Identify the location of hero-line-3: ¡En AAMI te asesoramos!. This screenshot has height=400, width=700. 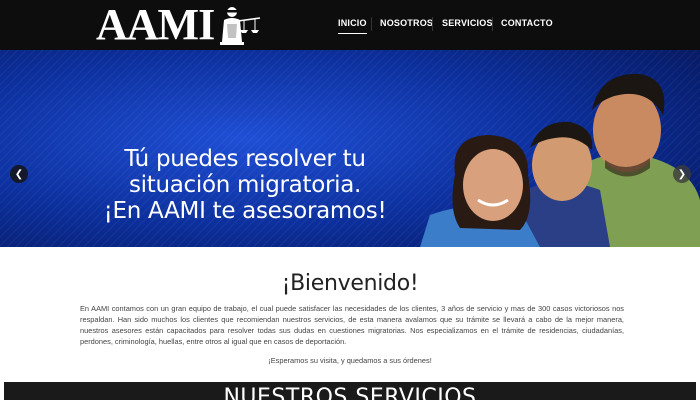
(245, 211).